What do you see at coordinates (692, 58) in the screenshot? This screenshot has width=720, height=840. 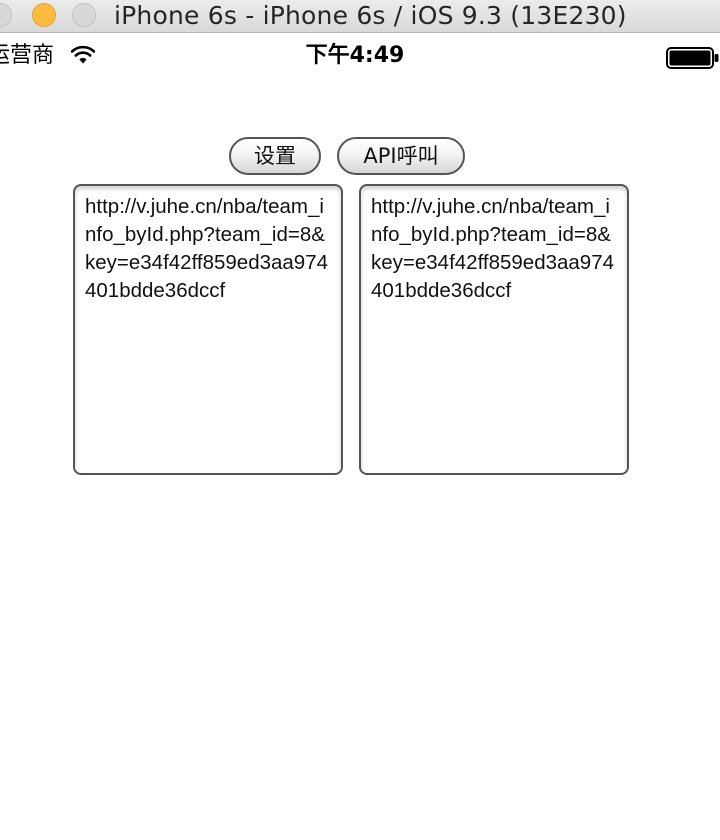 I see `battery-icon` at bounding box center [692, 58].